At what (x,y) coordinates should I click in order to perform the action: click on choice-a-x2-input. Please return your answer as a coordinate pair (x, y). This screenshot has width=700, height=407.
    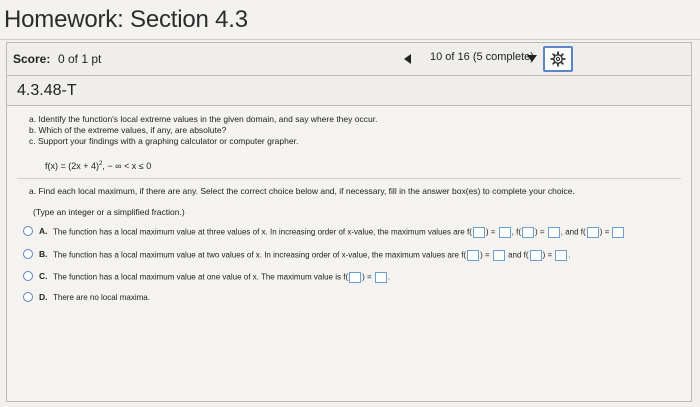
    Looking at the image, I should click on (528, 232).